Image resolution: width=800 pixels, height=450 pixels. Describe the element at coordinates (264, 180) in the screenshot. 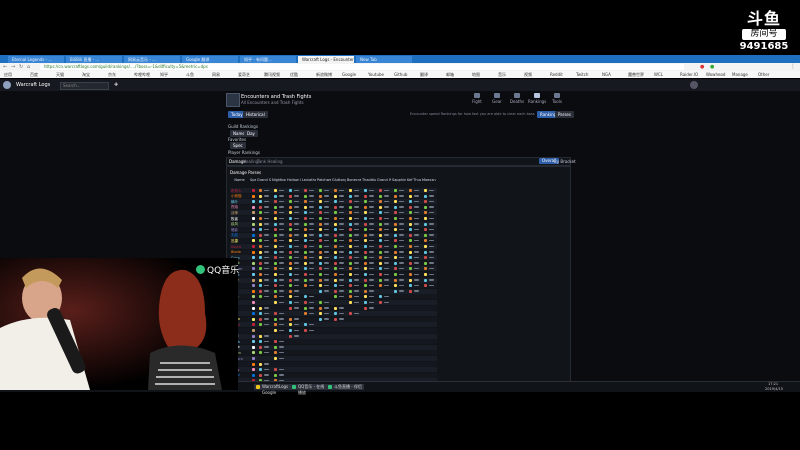

I see `column-header: Grand Swordsman` at that location.